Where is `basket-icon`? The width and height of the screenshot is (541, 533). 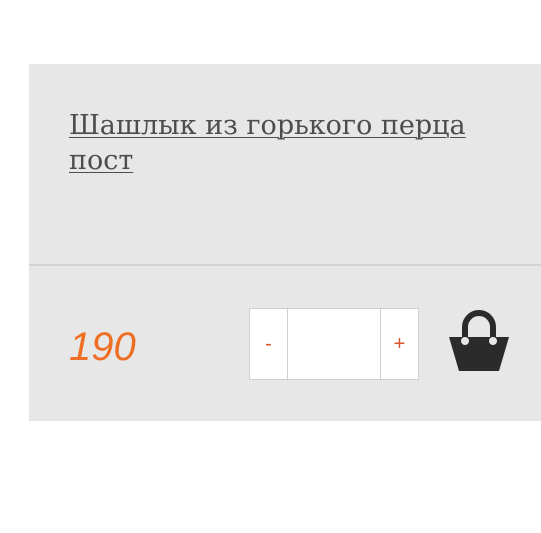 basket-icon is located at coordinates (479, 341).